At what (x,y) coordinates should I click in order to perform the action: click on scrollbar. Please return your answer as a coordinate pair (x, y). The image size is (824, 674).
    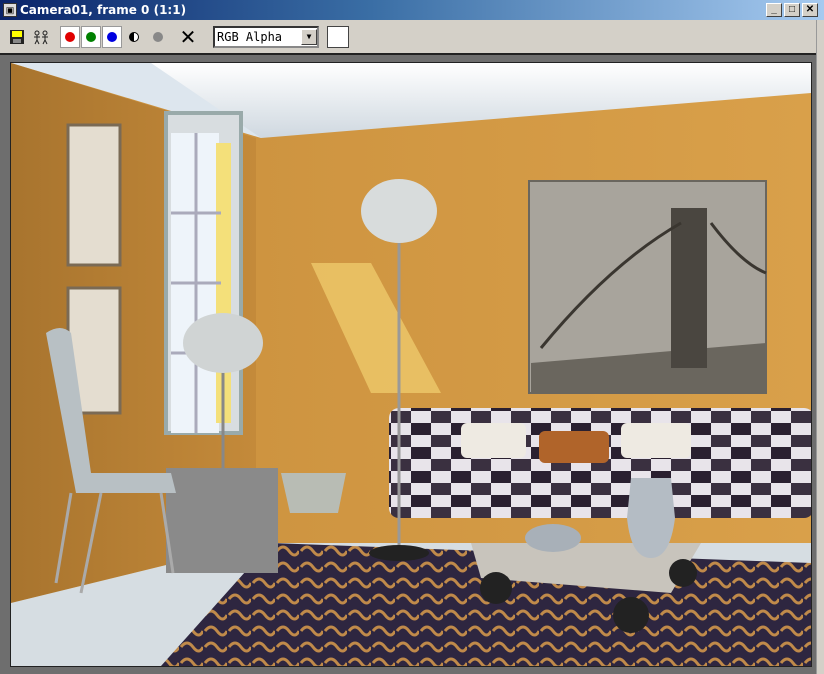
    Looking at the image, I should click on (820, 347).